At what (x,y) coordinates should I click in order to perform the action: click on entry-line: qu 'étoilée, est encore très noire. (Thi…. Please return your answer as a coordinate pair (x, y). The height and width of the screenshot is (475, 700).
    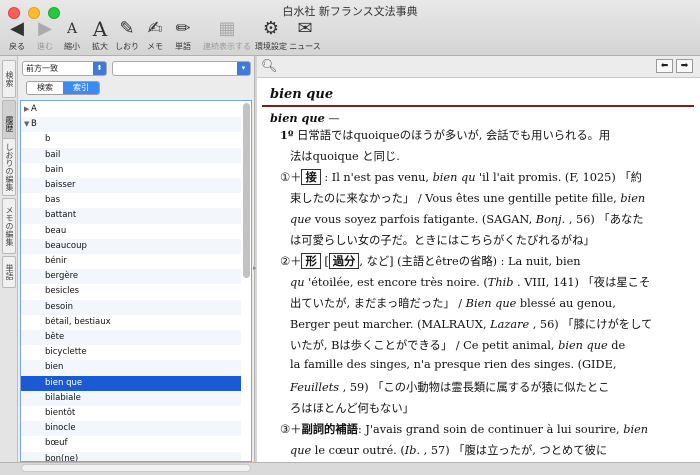
    Looking at the image, I should click on (470, 282).